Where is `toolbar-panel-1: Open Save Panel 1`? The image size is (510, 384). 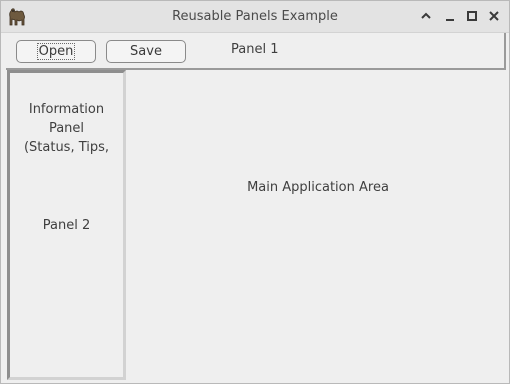
toolbar-panel-1: Open Save Panel 1 is located at coordinates (256, 51).